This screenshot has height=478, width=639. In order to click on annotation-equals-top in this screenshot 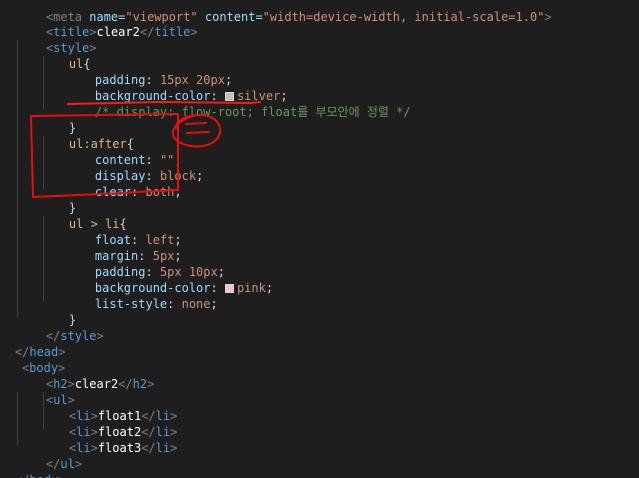, I will do `click(196, 123)`.